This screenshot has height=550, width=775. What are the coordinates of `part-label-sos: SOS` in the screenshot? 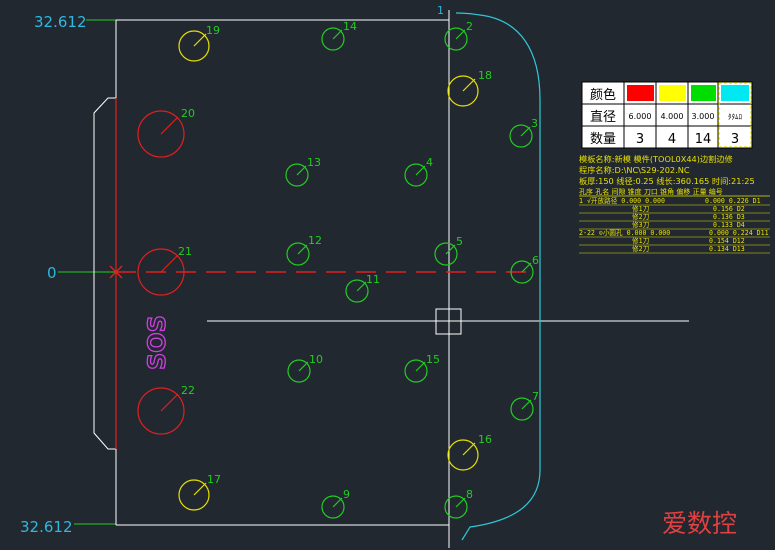 It's located at (157, 342).